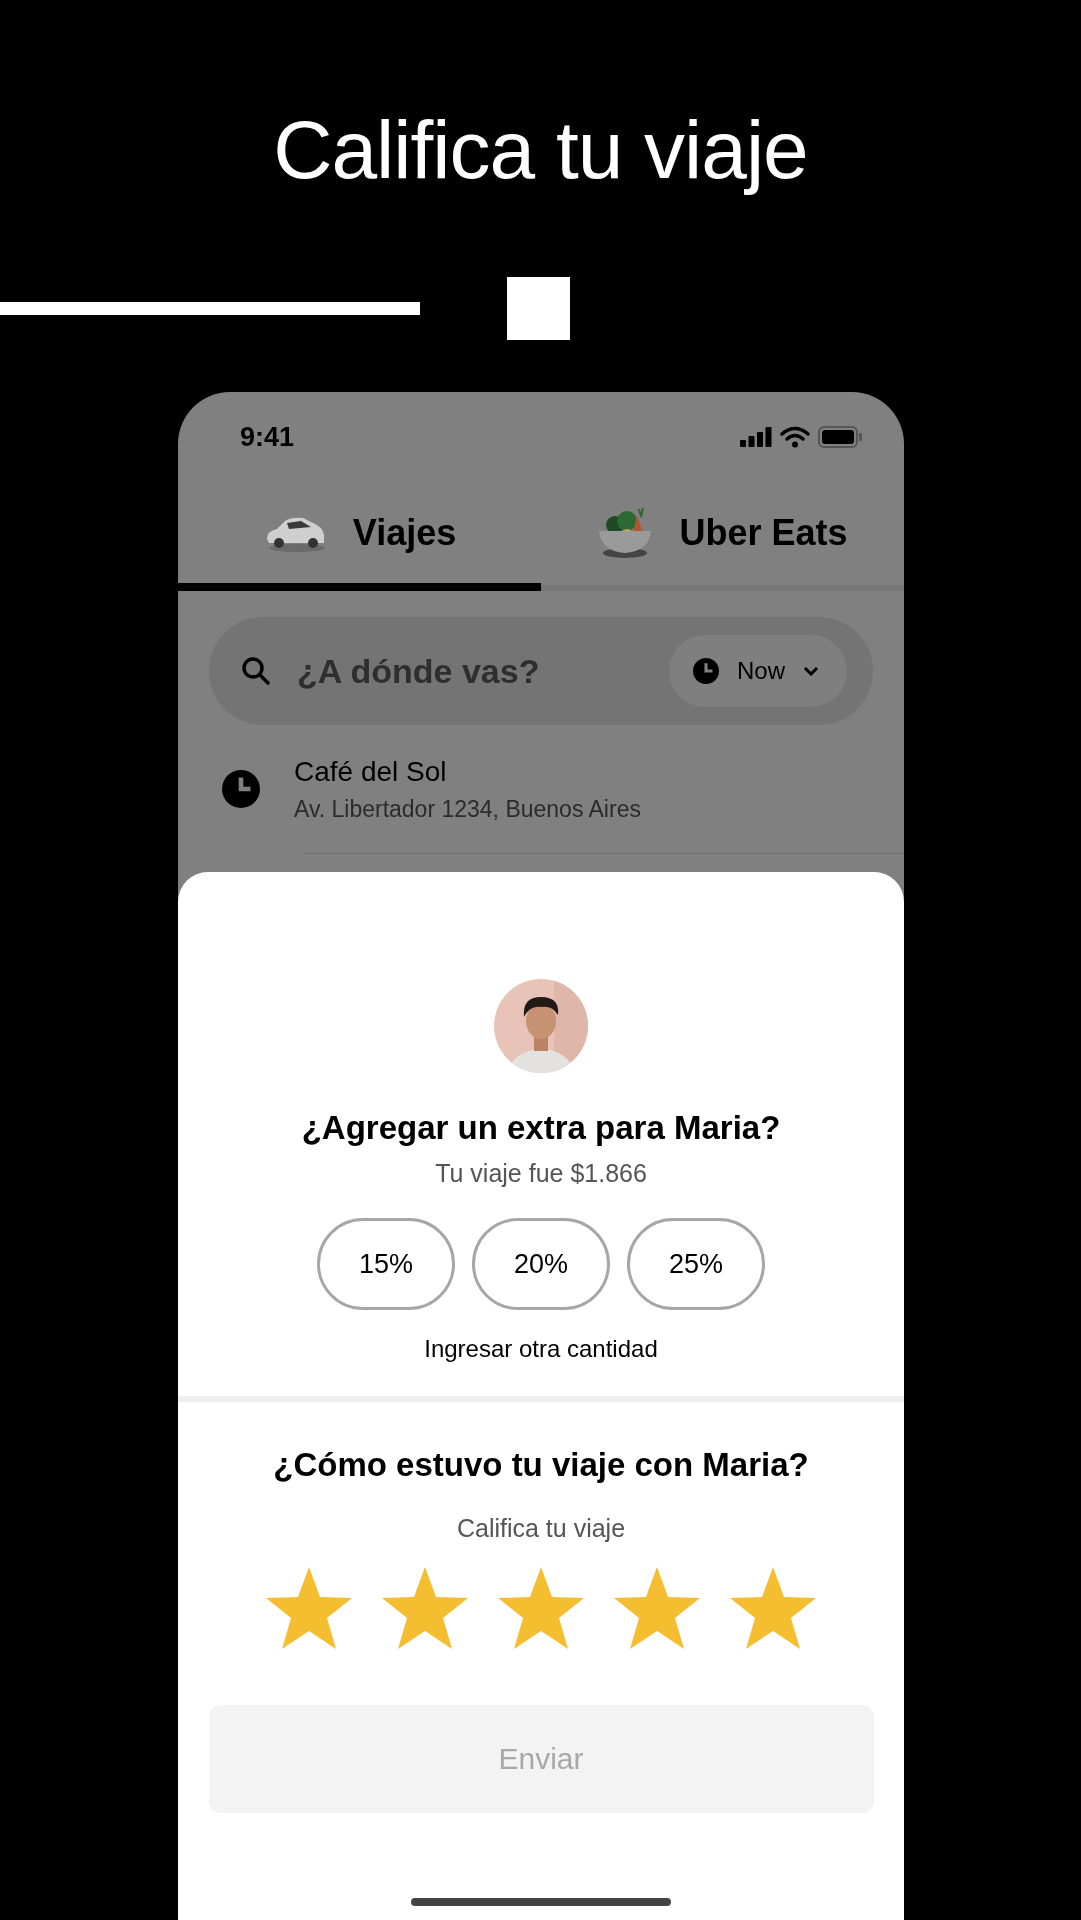 The width and height of the screenshot is (1081, 1920). I want to click on tip-title: ¿Agregar un extra para Maria?, so click(541, 1128).